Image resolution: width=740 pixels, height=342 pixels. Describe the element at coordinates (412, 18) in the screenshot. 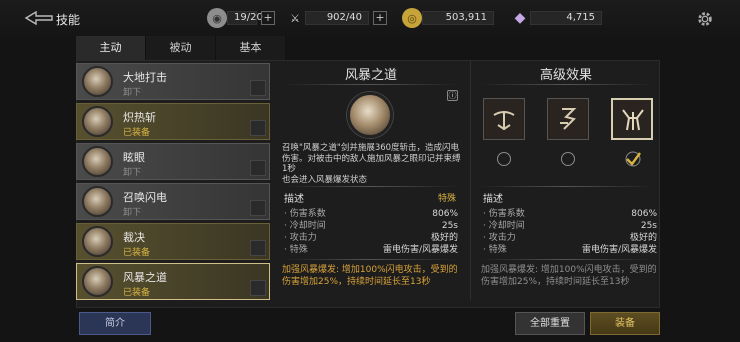

I see `gold-coin-icon: ◎` at that location.